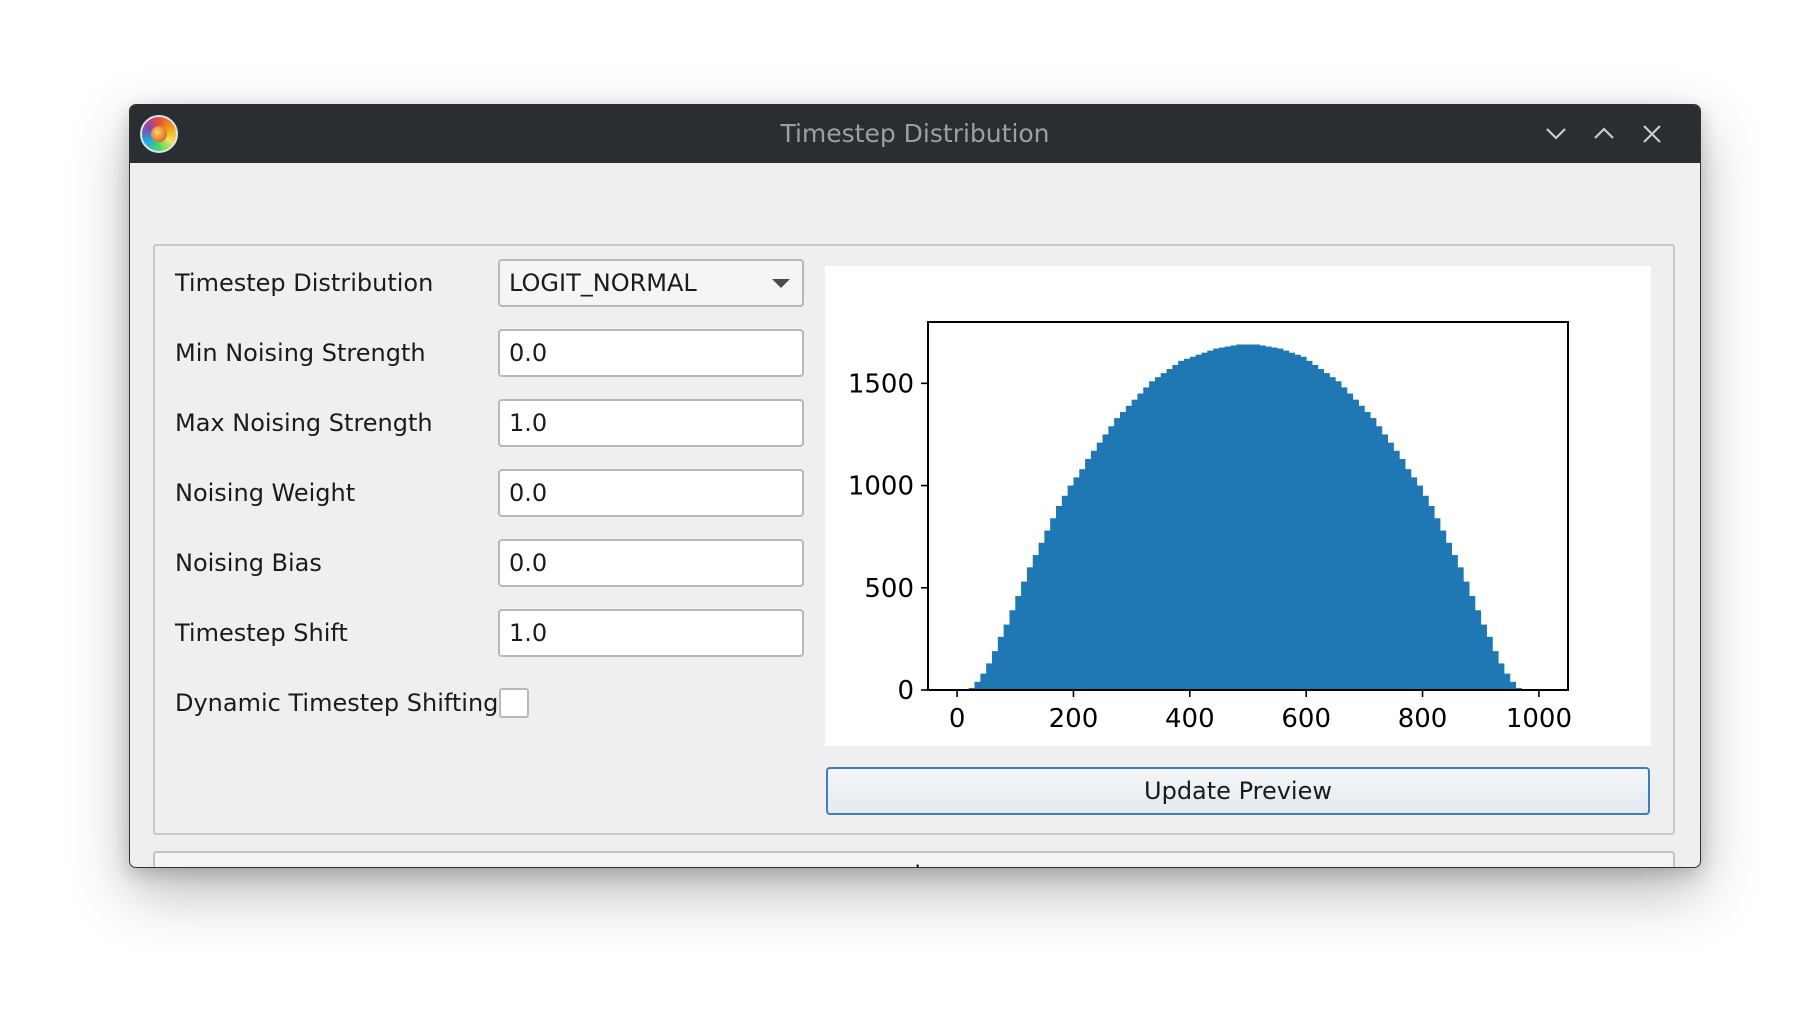  Describe the element at coordinates (1652, 134) in the screenshot. I see `close-icon` at that location.